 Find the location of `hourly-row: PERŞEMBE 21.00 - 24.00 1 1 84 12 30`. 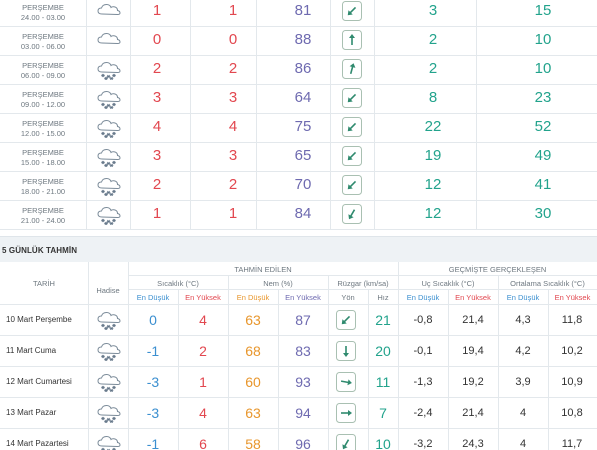

hourly-row: PERŞEMBE 21.00 - 24.00 1 1 84 12 30 is located at coordinates (298, 215).